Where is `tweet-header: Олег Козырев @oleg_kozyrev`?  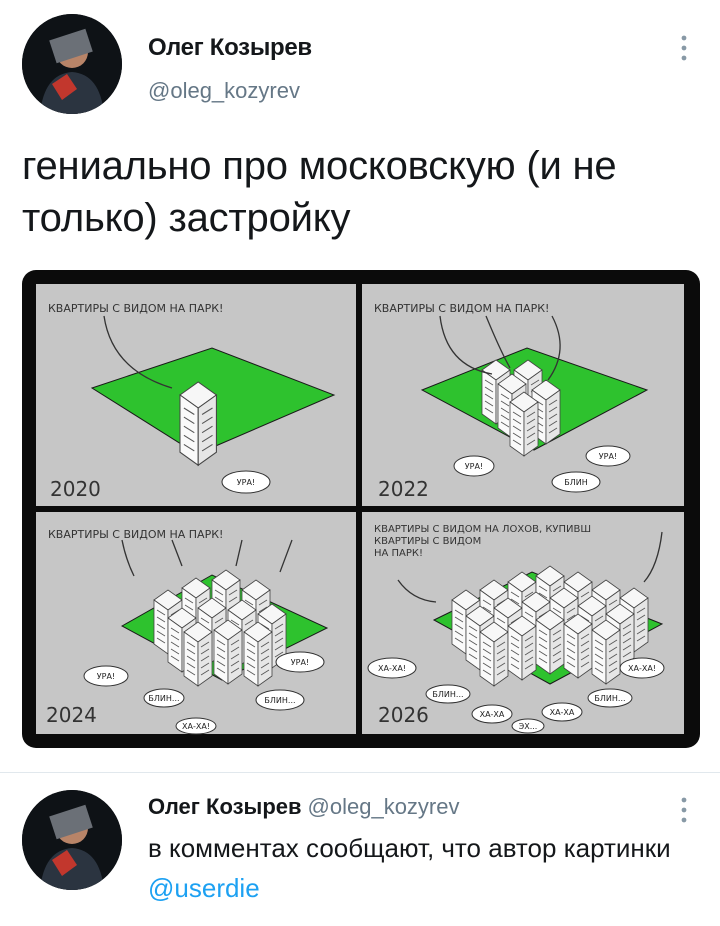 tweet-header: Олег Козырев @oleg_kozyrev is located at coordinates (362, 64).